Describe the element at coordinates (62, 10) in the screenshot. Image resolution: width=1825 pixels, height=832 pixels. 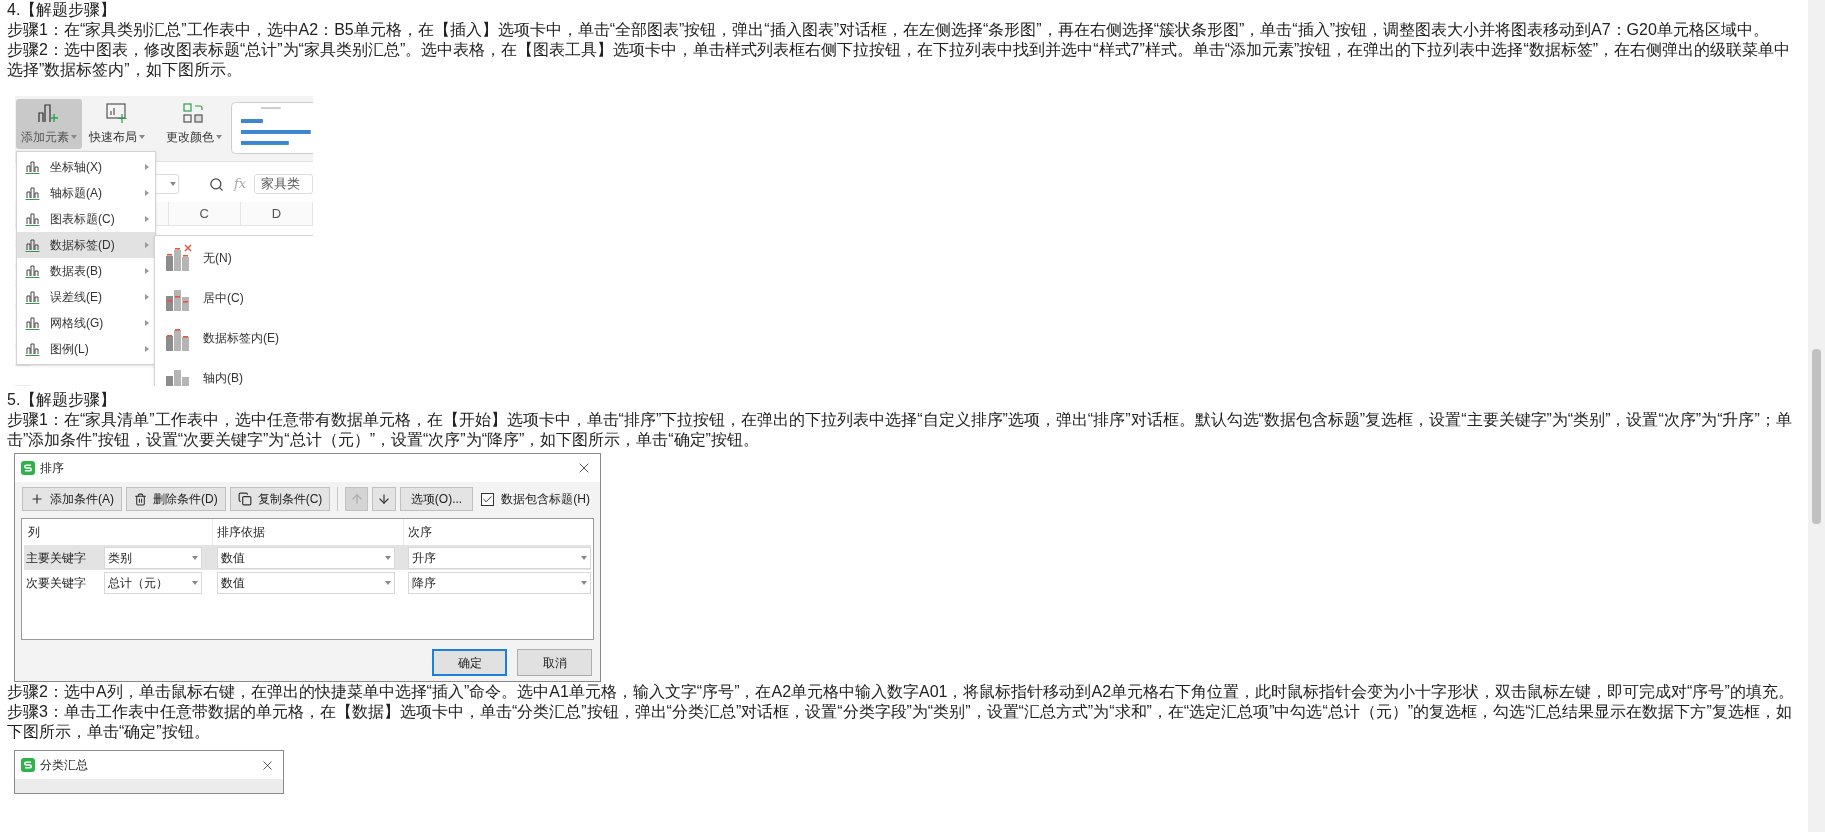
I see `section-heading: 4.【解题步骤】` at that location.